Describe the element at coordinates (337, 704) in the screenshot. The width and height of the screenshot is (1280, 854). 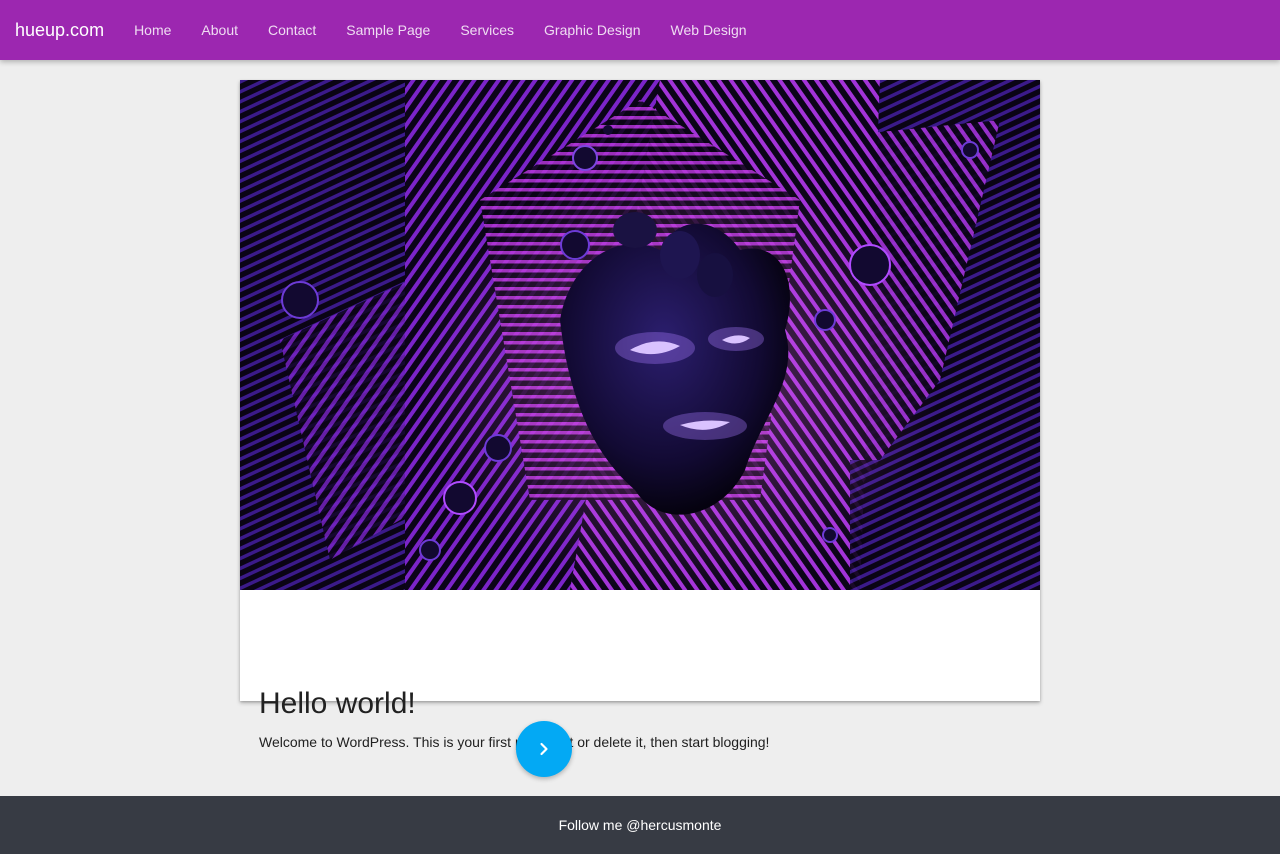
I see `post-title: Hello world!` at that location.